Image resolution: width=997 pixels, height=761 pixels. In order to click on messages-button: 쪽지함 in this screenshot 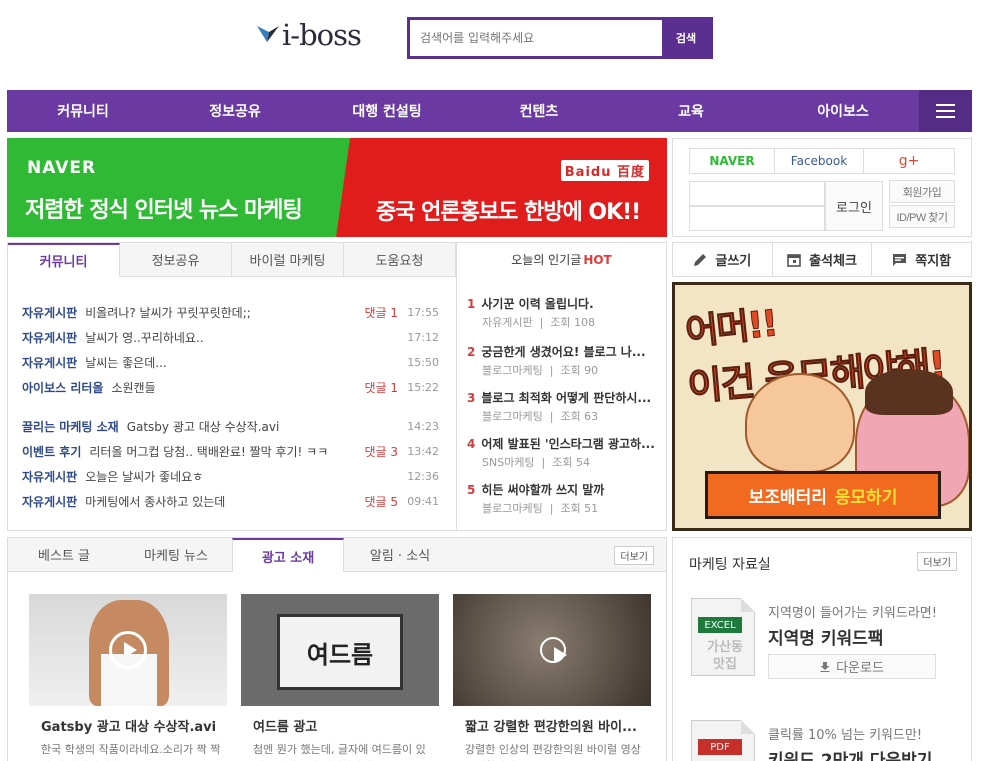, I will do `click(921, 259)`.